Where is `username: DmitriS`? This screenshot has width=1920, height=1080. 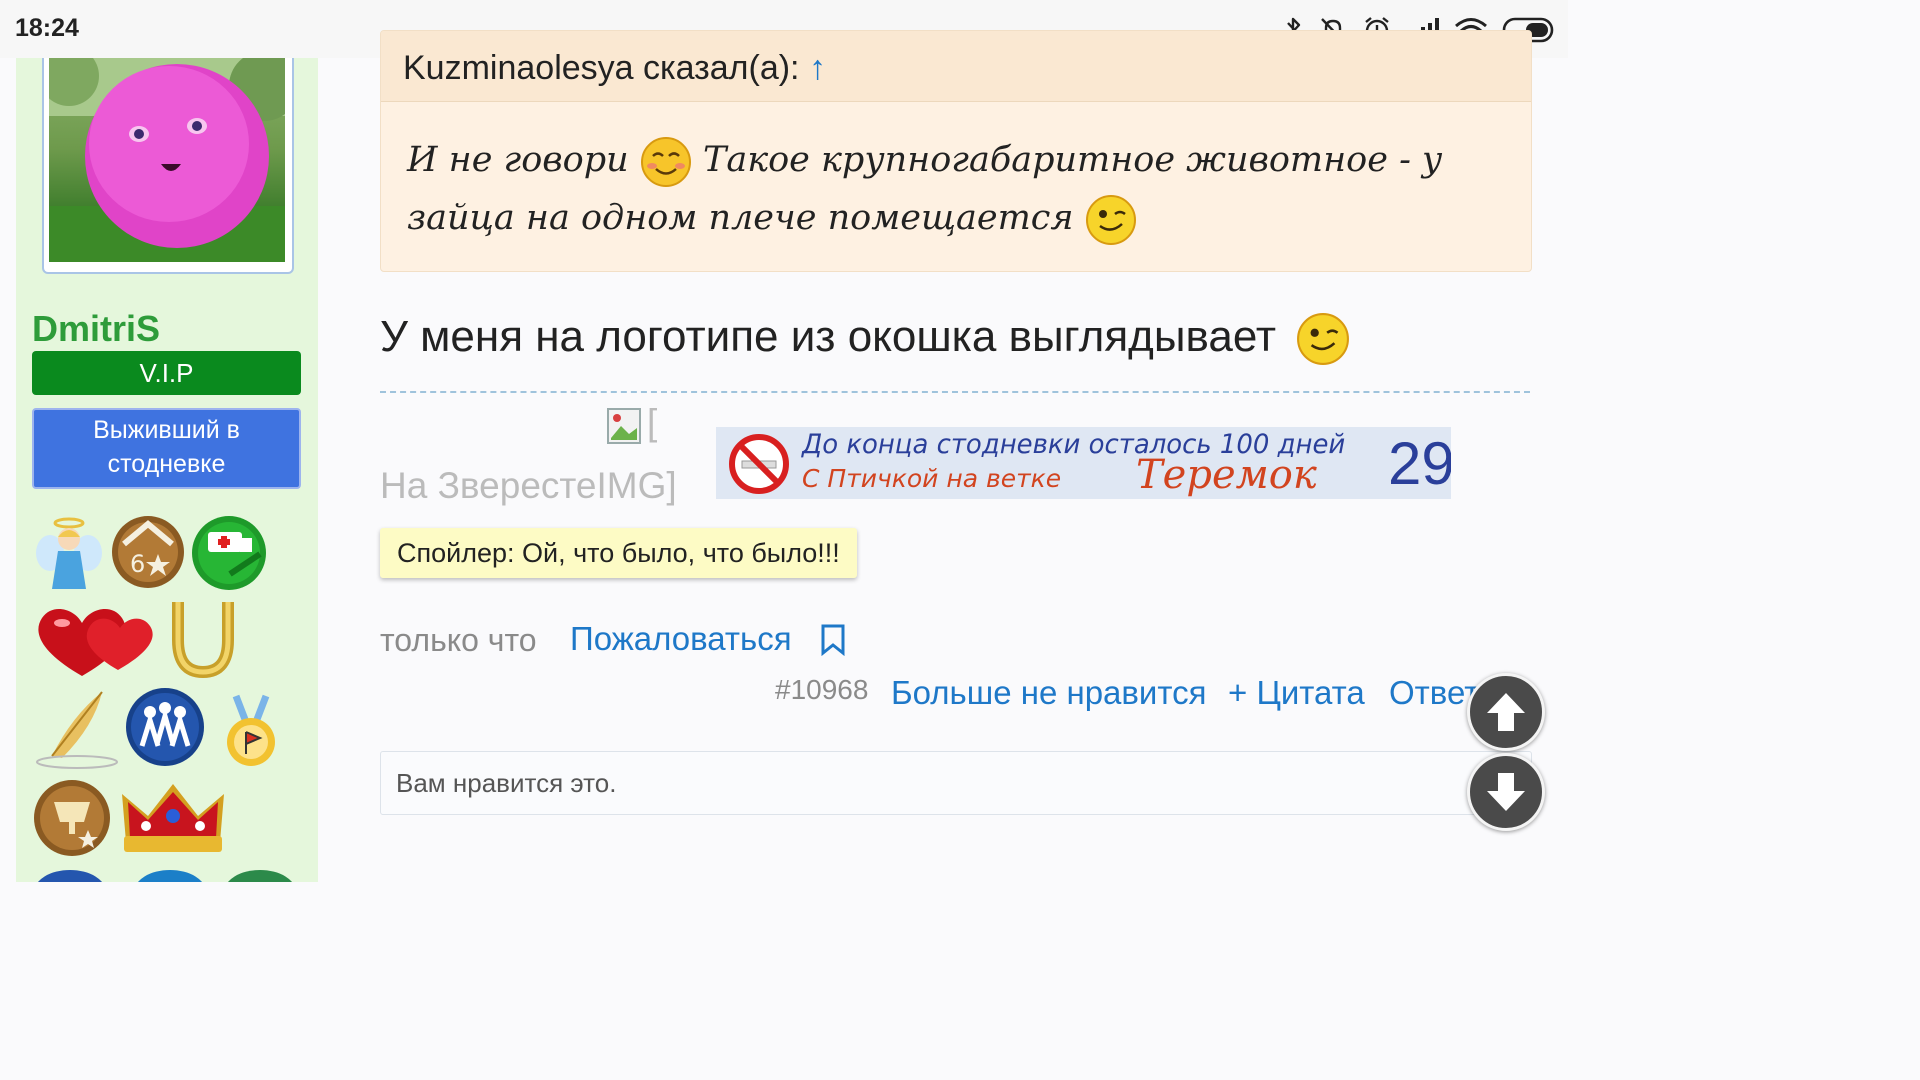
username: DmitriS is located at coordinates (96, 329).